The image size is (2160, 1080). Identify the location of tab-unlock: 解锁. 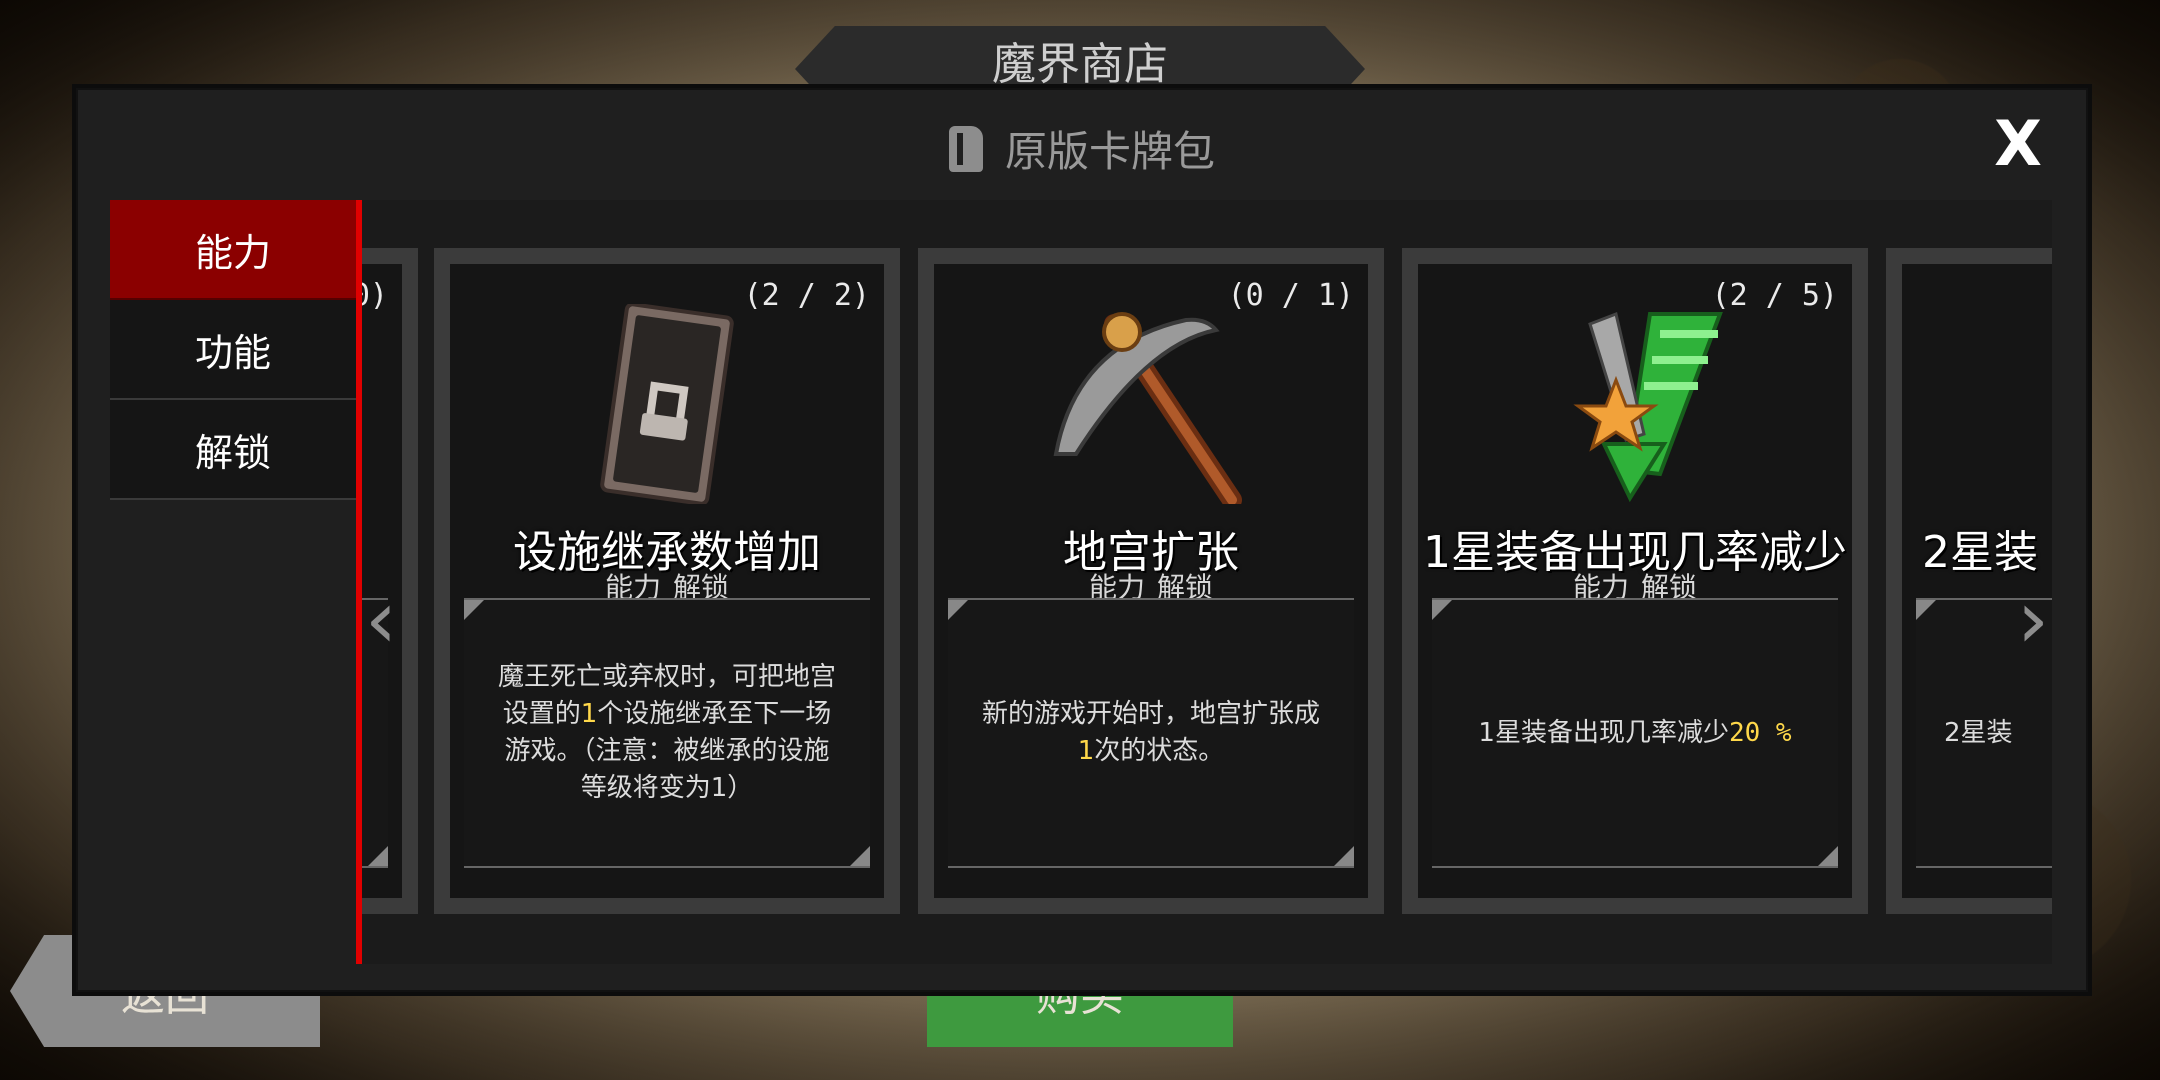
(233, 450).